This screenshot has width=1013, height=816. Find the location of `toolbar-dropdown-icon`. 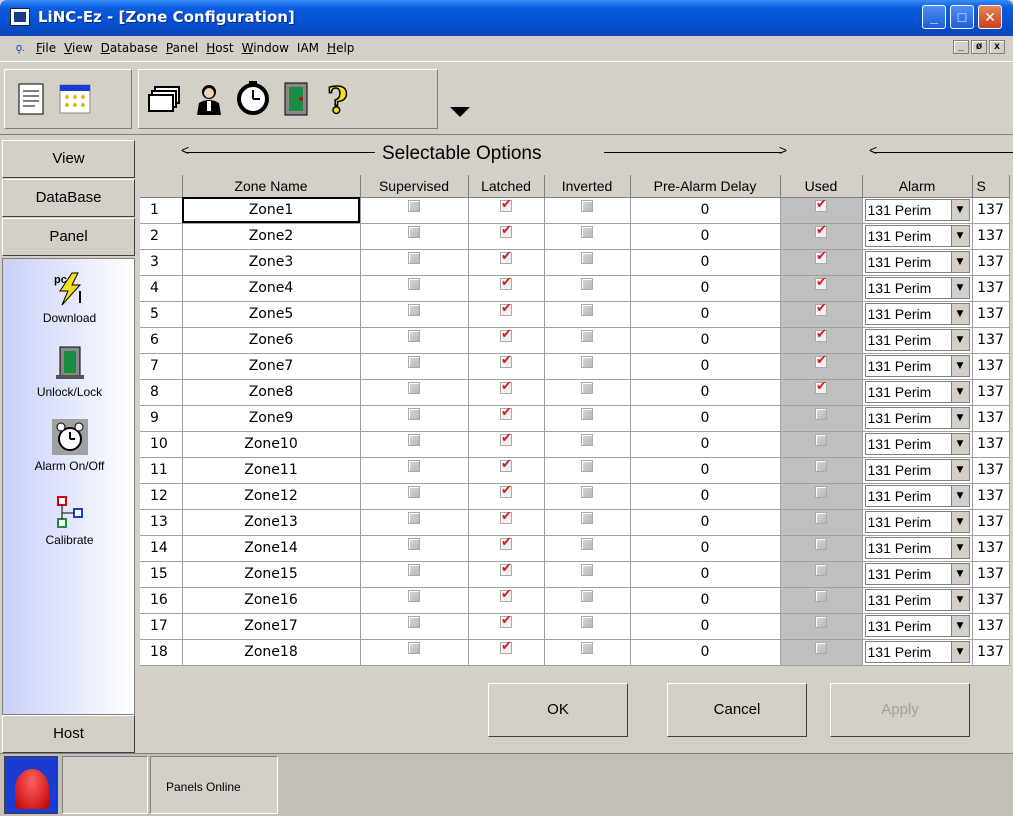

toolbar-dropdown-icon is located at coordinates (460, 112).